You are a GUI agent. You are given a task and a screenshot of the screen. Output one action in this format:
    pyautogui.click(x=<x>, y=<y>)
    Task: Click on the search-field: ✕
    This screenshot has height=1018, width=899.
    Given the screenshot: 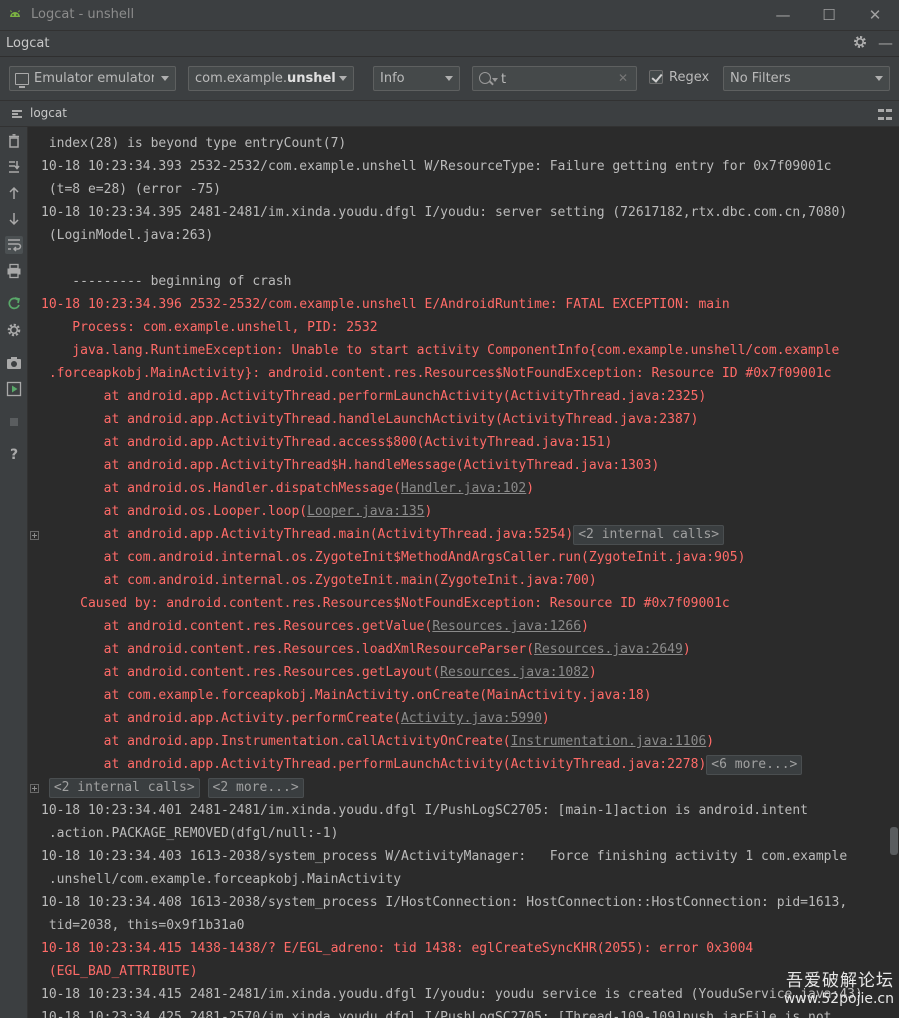 What is the action you would take?
    pyautogui.click(x=554, y=78)
    